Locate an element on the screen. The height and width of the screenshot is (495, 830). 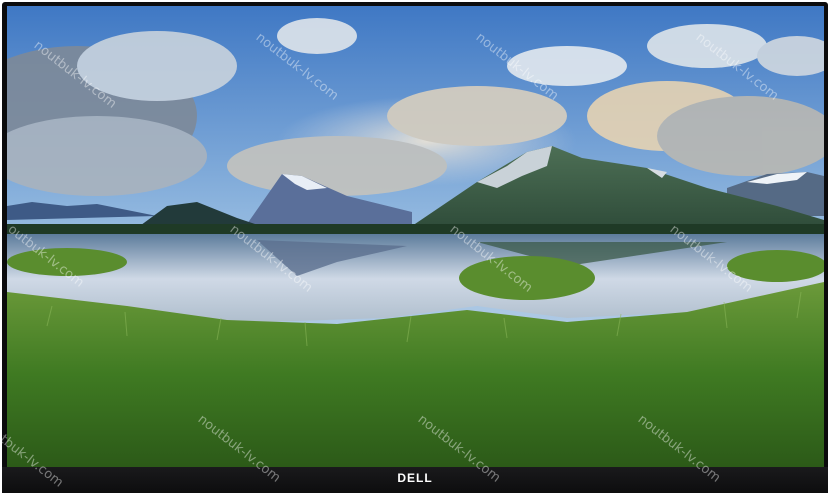
grass-island is located at coordinates (527, 278).